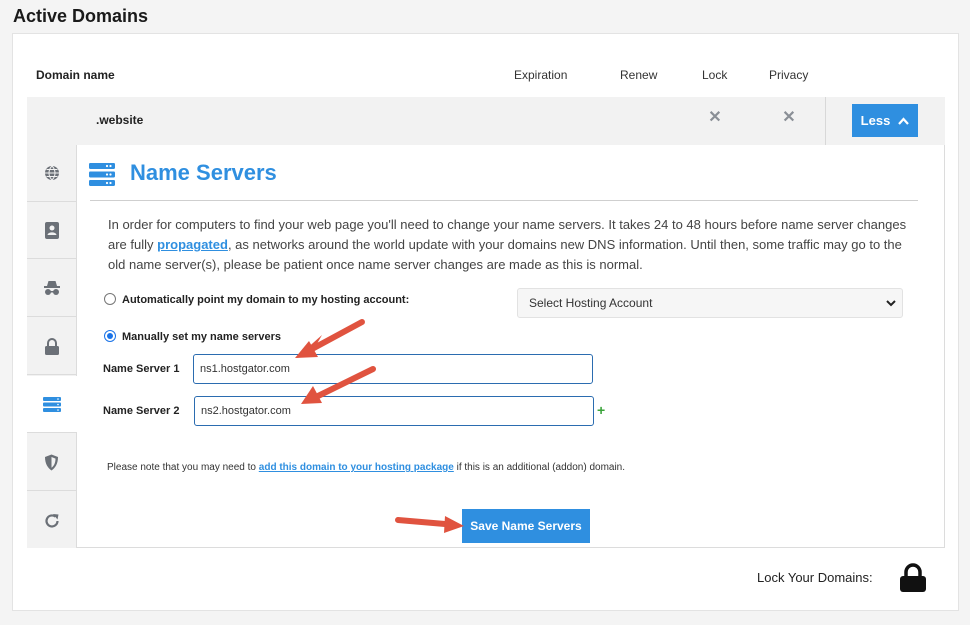 The width and height of the screenshot is (970, 625). Describe the element at coordinates (504, 200) in the screenshot. I see `title-divider` at that location.